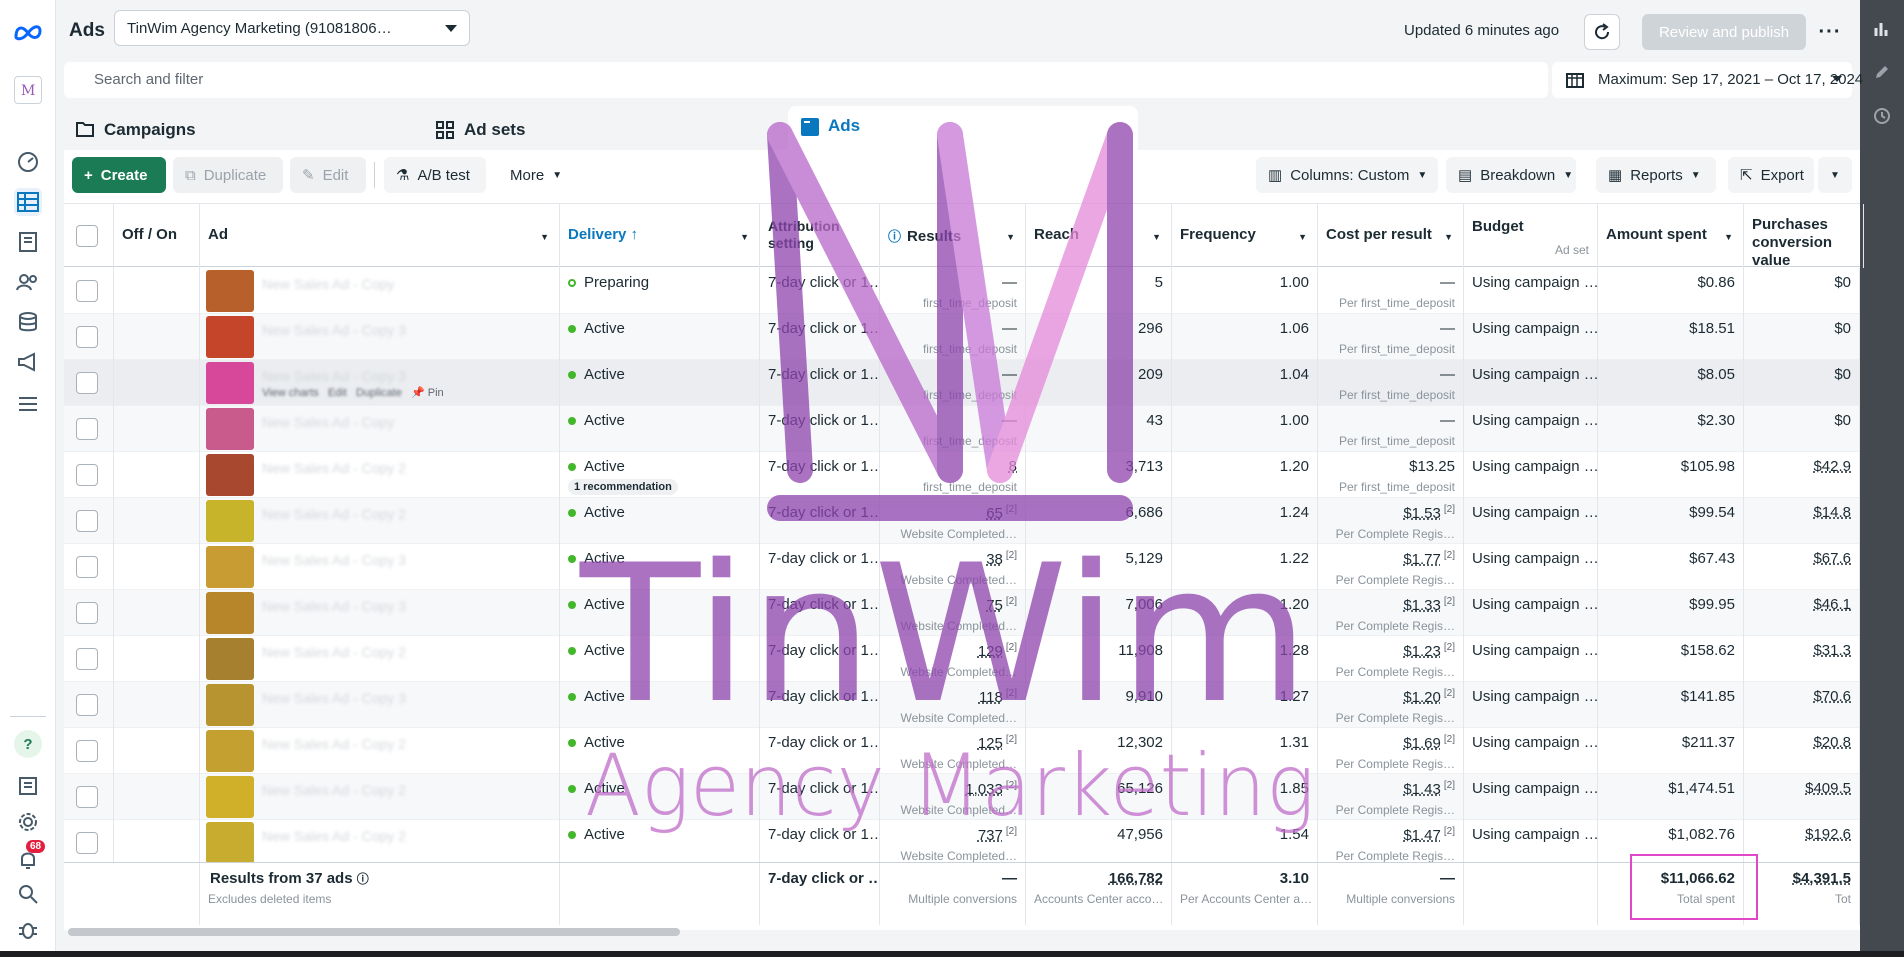 The width and height of the screenshot is (1904, 957). Describe the element at coordinates (534, 175) in the screenshot. I see `more-dropdown-button: More ▼` at that location.